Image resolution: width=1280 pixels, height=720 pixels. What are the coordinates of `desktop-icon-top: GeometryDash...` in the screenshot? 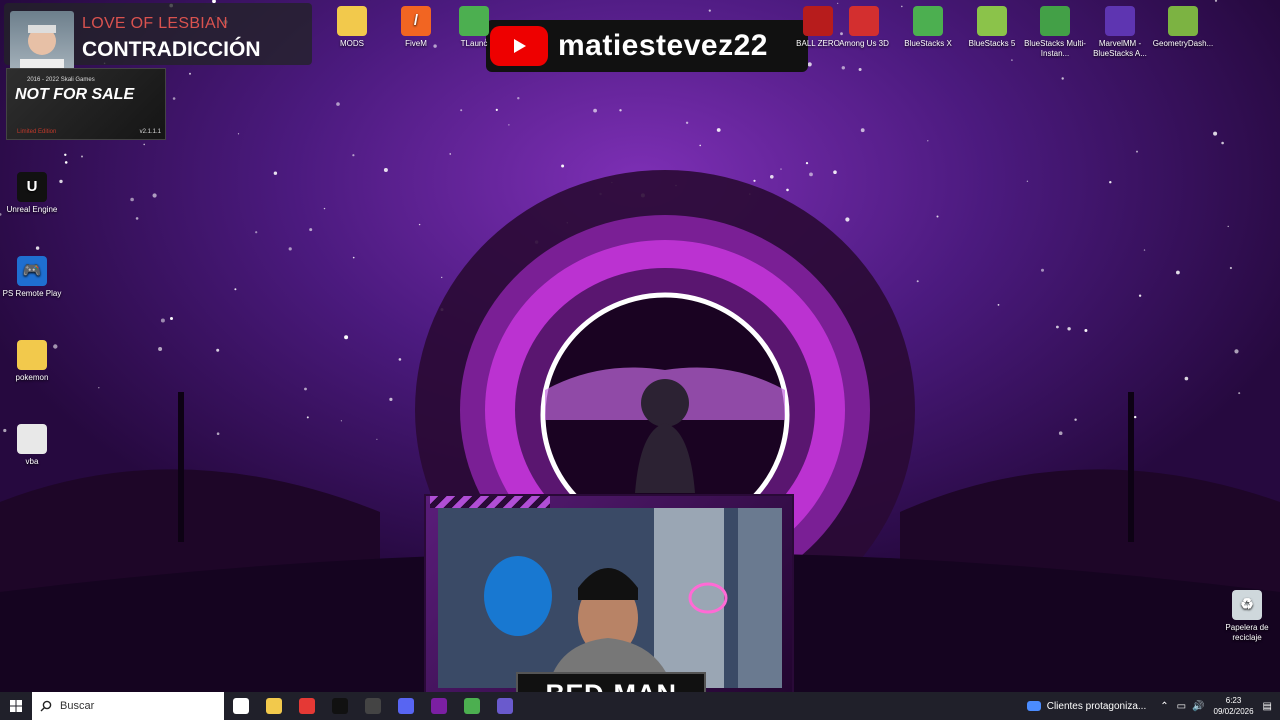 It's located at (1183, 27).